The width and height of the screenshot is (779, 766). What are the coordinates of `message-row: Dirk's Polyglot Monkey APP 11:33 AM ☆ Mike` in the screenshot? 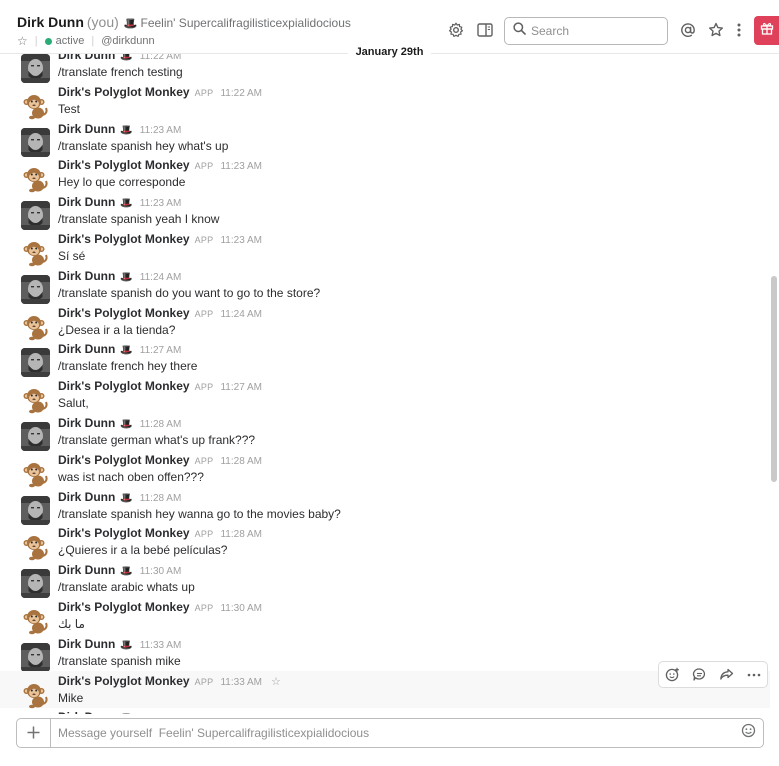 It's located at (385, 689).